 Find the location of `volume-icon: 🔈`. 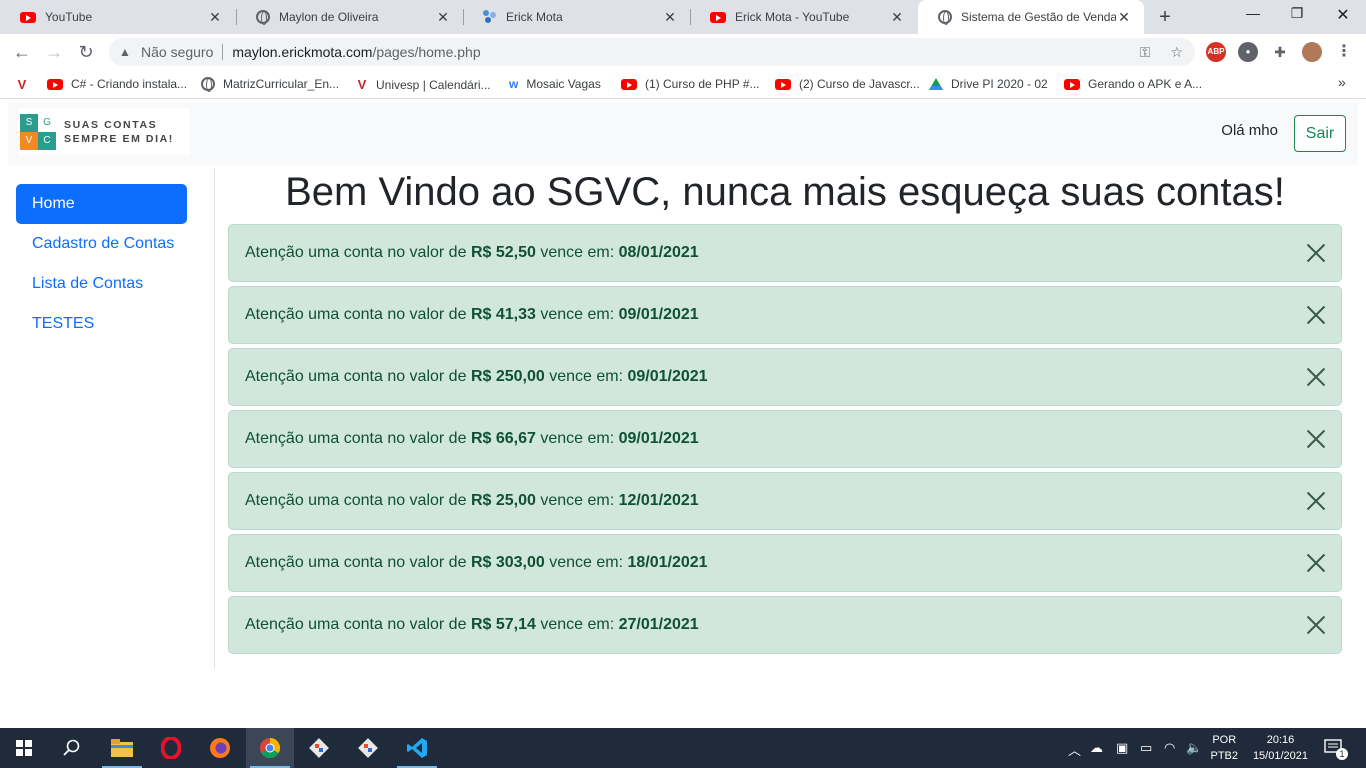

volume-icon: 🔈 is located at coordinates (1194, 748).